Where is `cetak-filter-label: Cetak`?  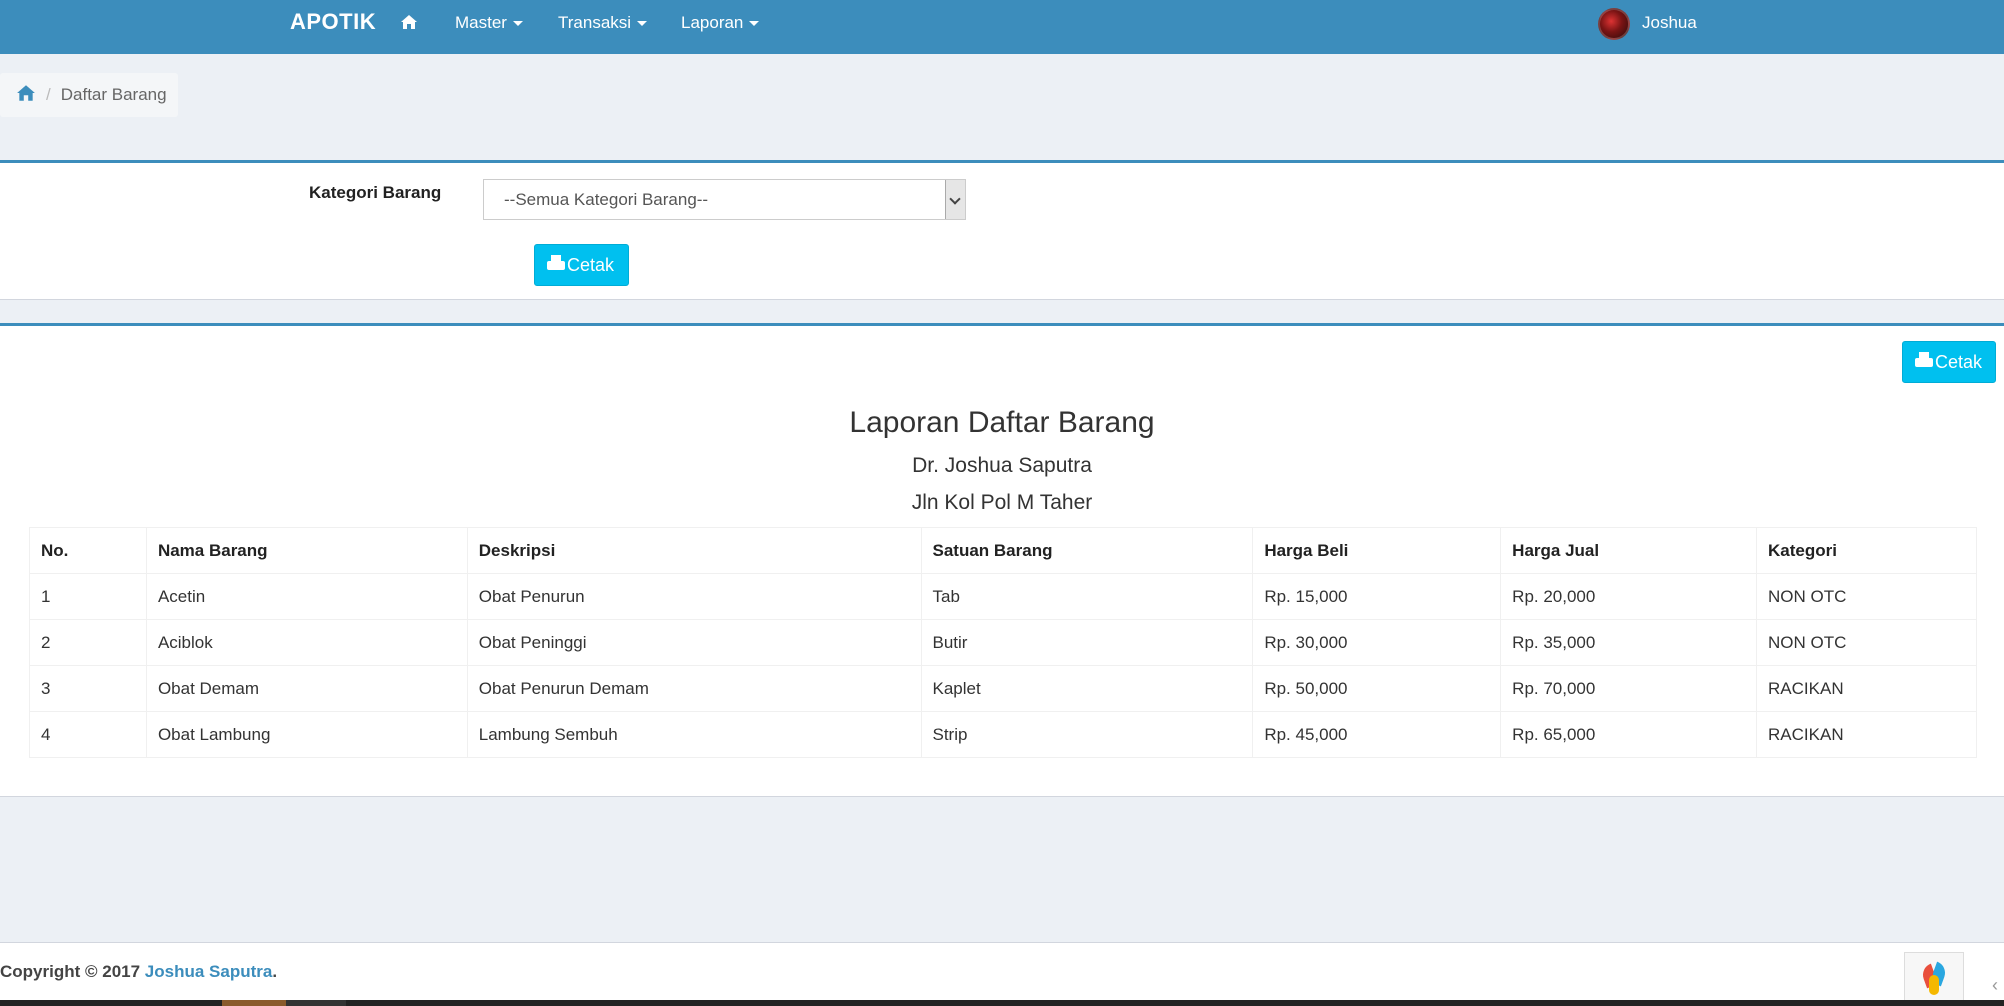
cetak-filter-label: Cetak is located at coordinates (591, 265).